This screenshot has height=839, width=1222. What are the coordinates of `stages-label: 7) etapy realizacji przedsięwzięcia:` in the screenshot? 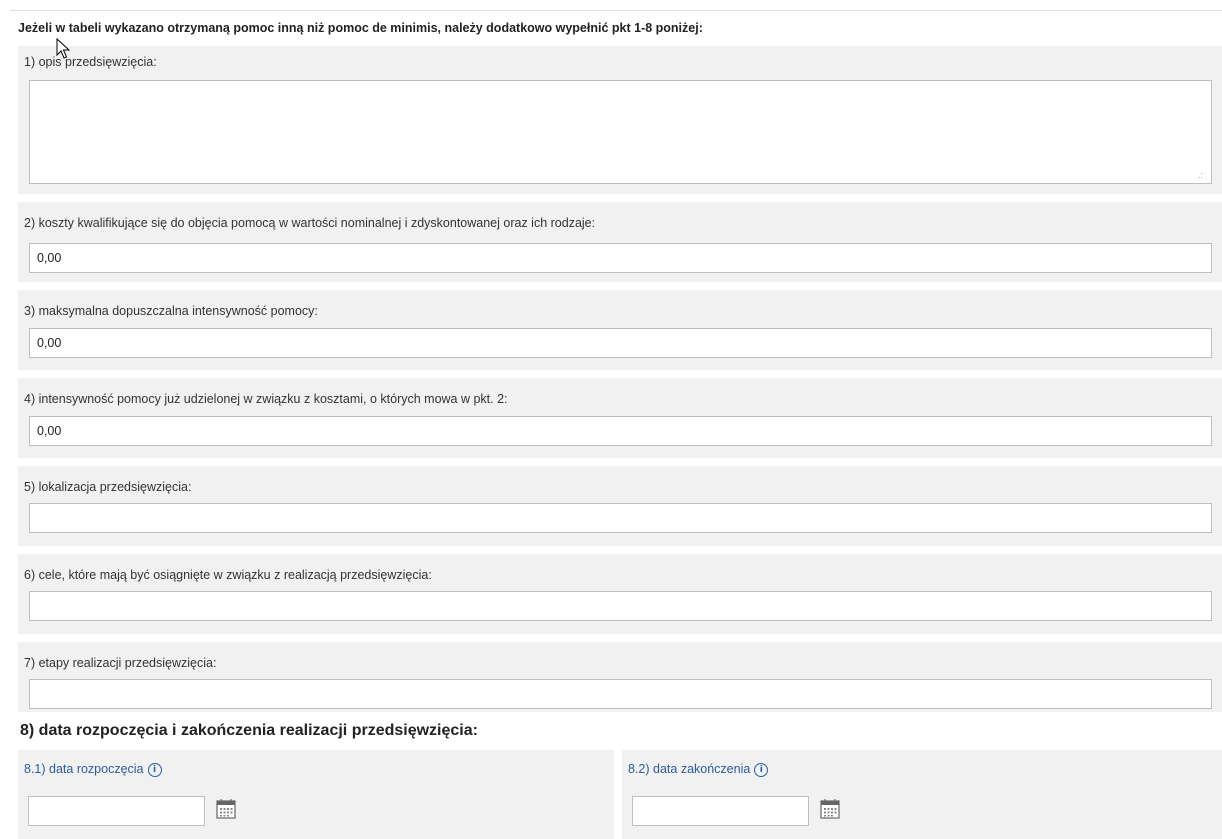 It's located at (120, 663).